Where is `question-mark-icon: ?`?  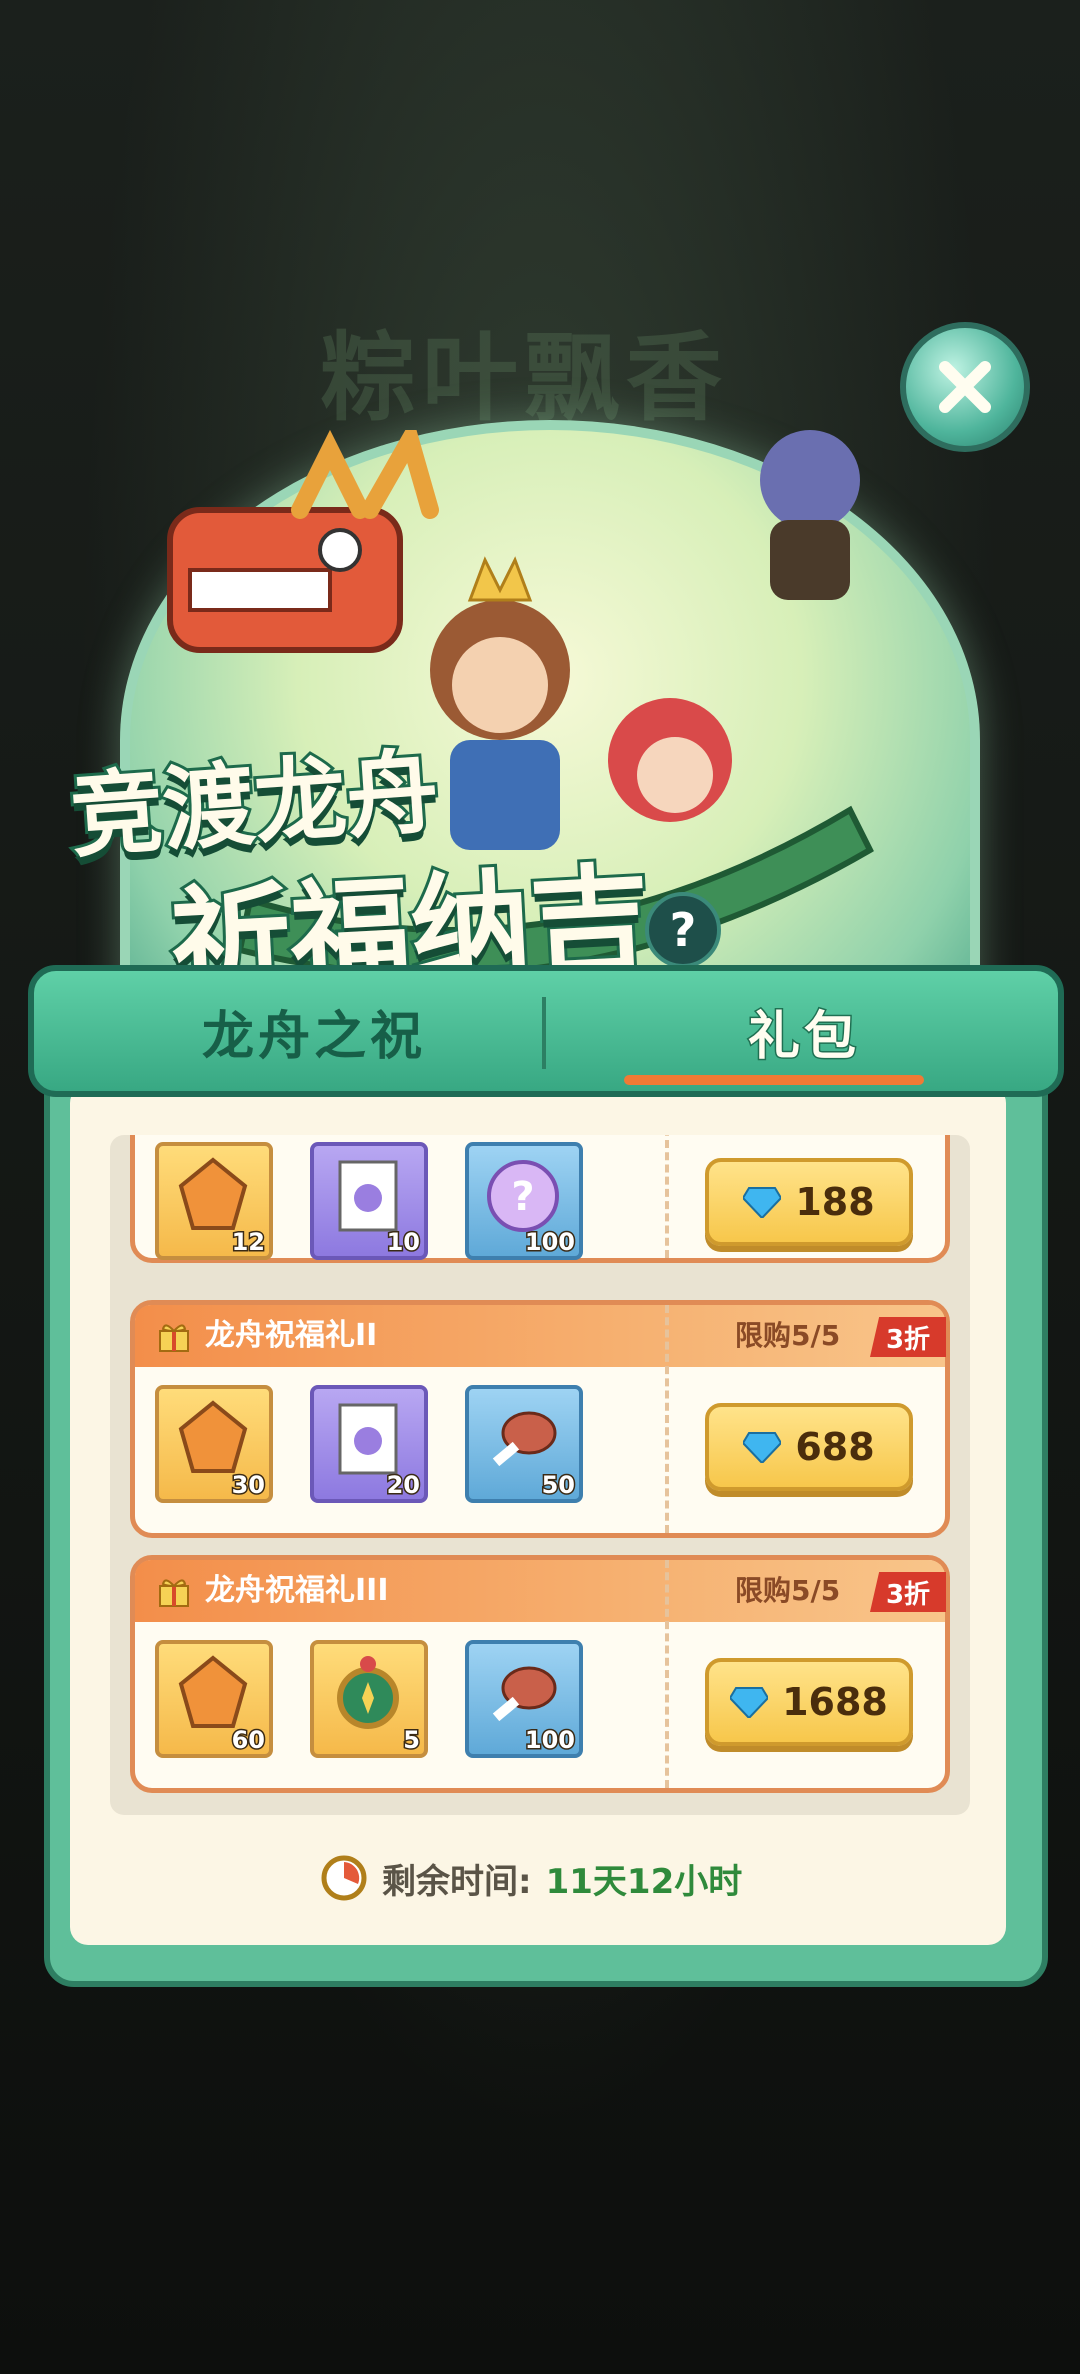
question-mark-icon: ? is located at coordinates (683, 930).